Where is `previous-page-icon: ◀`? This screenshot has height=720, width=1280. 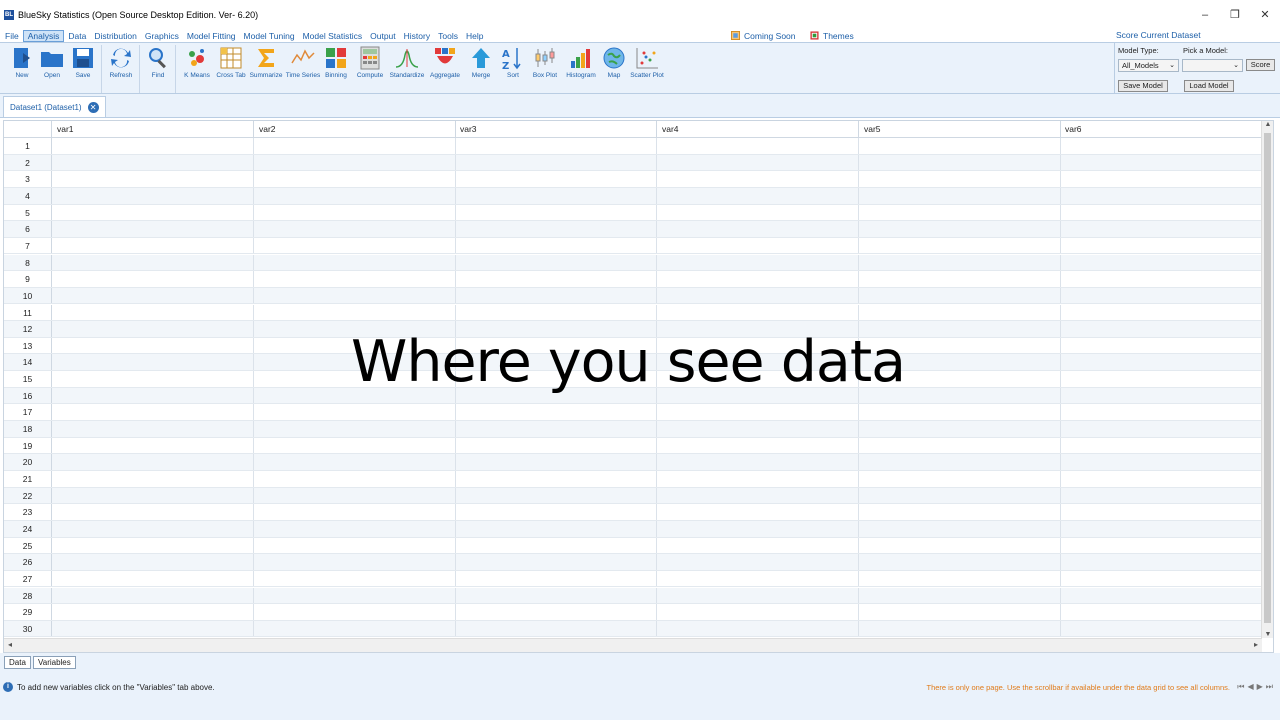
previous-page-icon: ◀ is located at coordinates (1250, 687).